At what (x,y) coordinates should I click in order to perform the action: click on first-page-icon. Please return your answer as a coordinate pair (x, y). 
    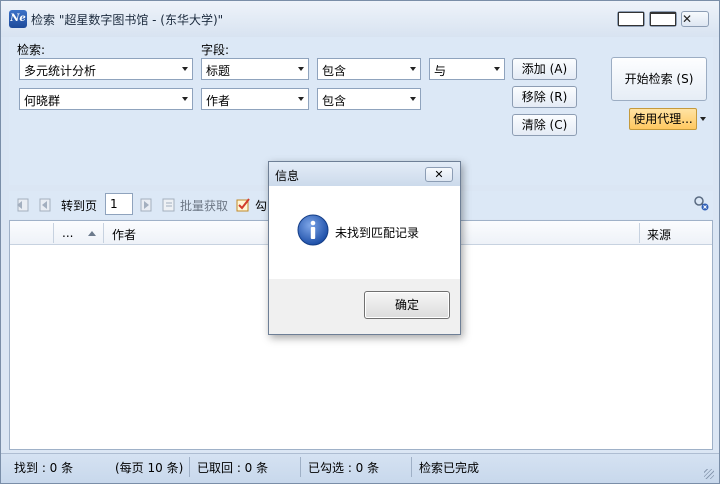
    Looking at the image, I should click on (23, 205).